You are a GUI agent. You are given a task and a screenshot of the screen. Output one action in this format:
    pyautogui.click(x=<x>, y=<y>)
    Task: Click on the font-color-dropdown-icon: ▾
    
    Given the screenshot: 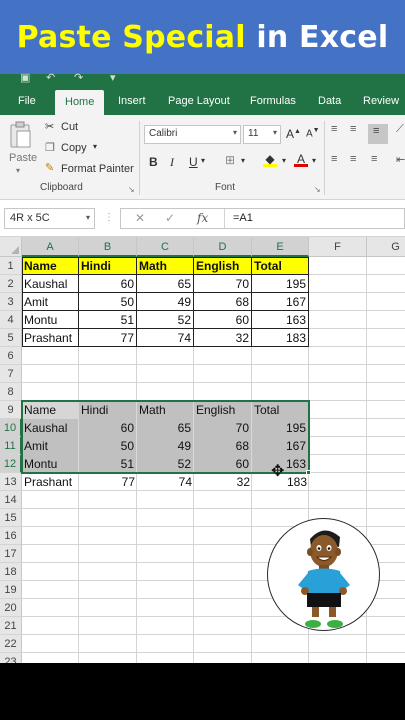 What is the action you would take?
    pyautogui.click(x=314, y=160)
    